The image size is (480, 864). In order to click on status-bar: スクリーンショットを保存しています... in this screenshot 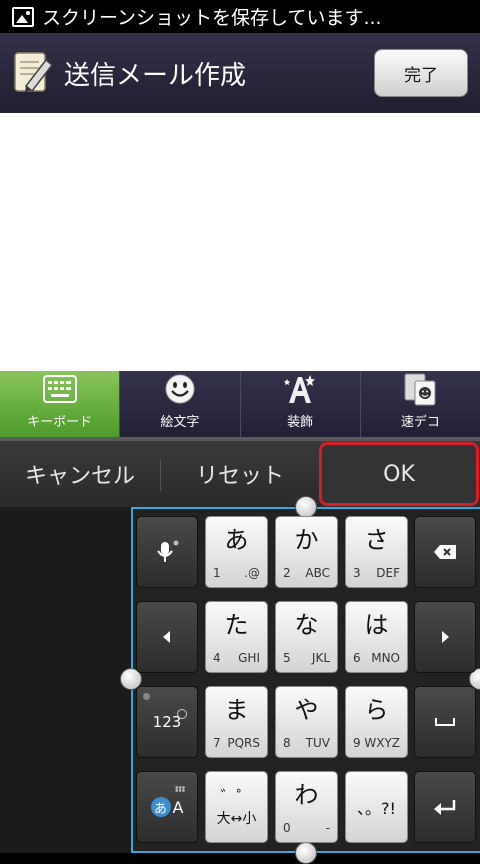, I will do `click(240, 16)`.